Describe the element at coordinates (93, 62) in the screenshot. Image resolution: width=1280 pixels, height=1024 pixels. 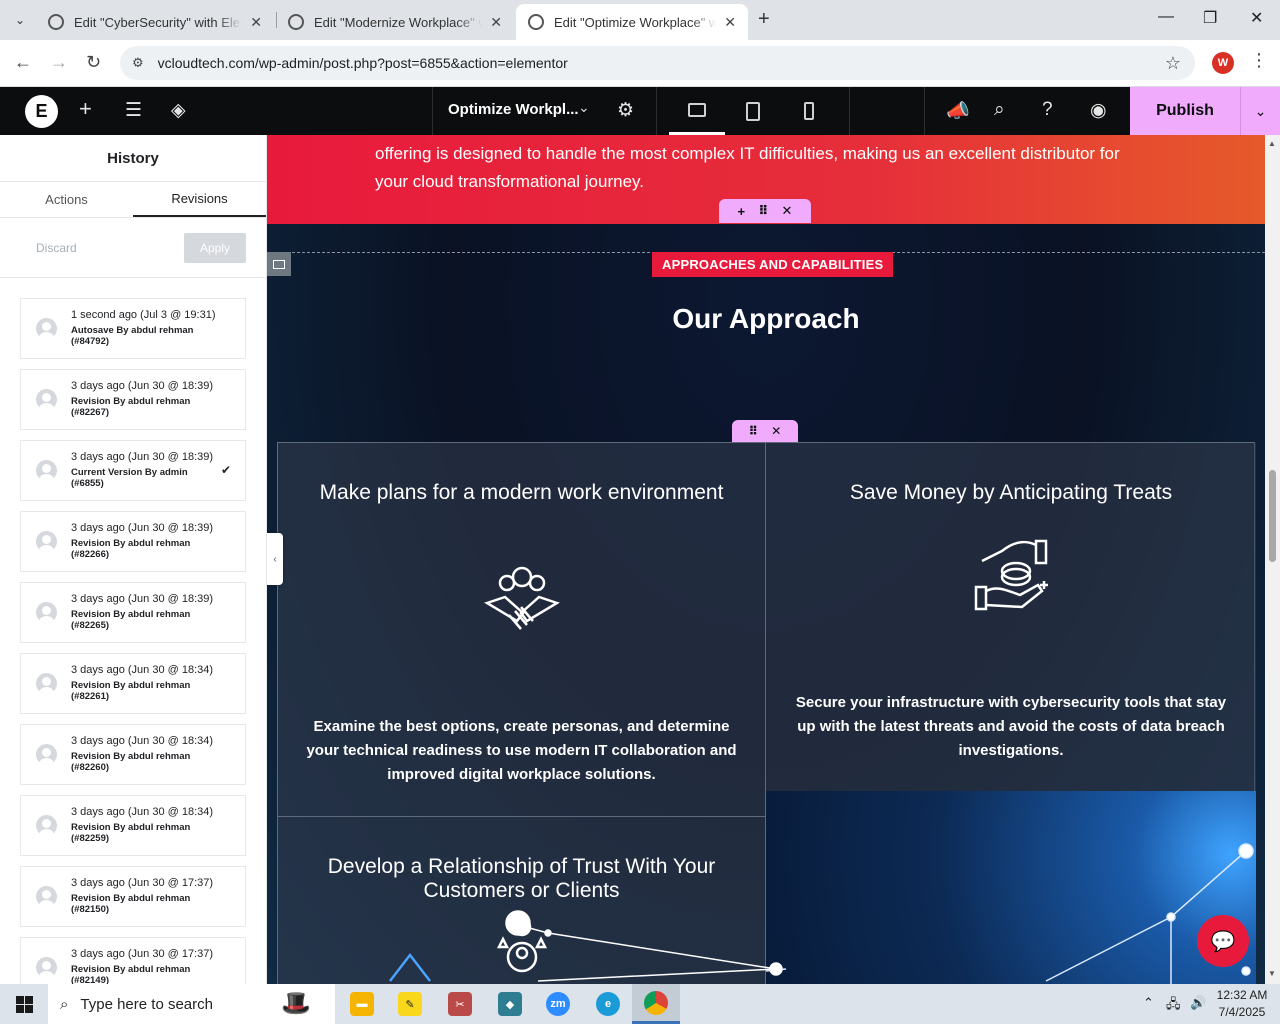
I see `reload-icon: ↻` at that location.